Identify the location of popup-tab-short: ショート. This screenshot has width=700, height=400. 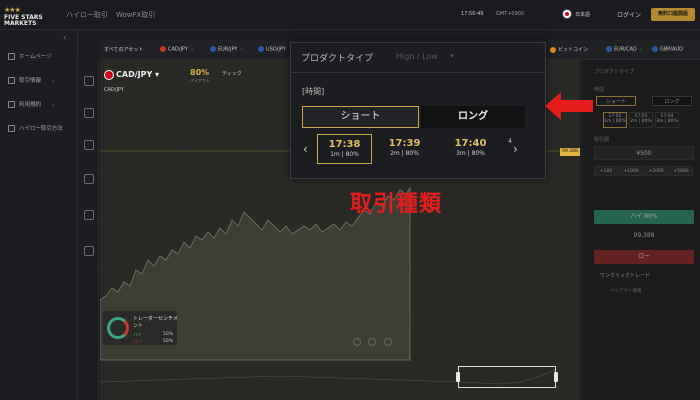
(360, 117).